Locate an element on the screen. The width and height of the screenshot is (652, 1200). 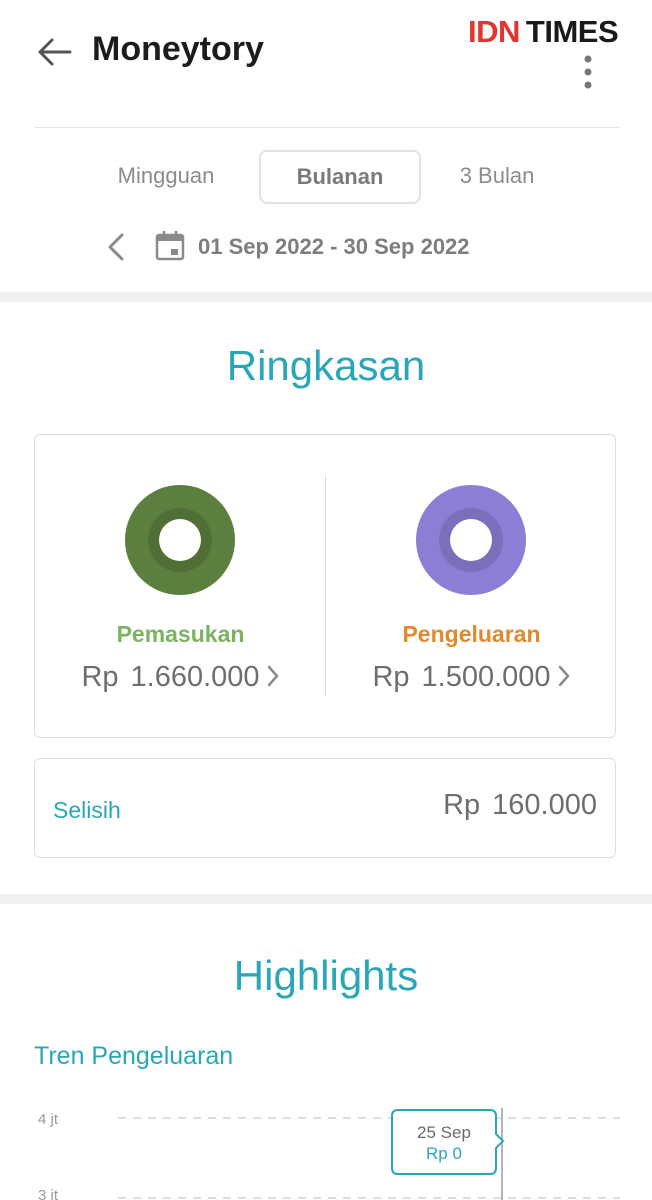
calendar-icon is located at coordinates (170, 246).